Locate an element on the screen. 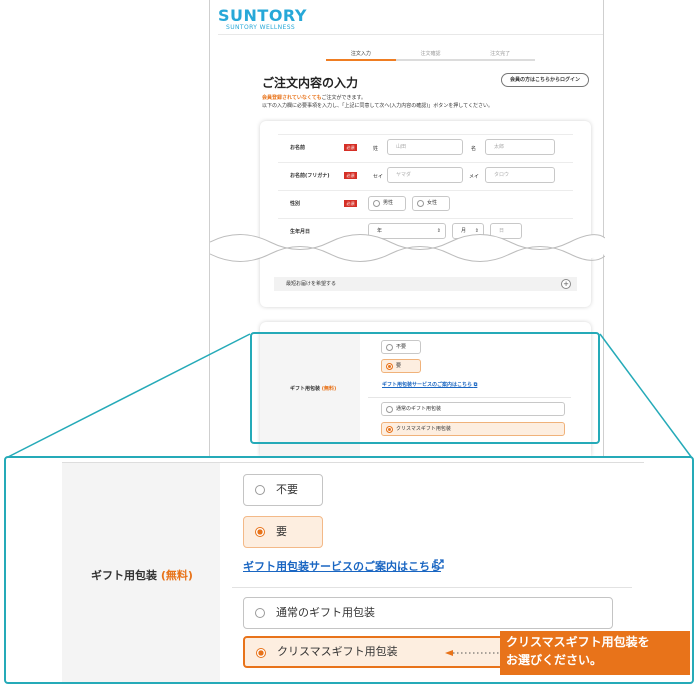 Image resolution: width=698 pixels, height=686 pixels. zoom-gift-label-text: ギフト用包装 is located at coordinates (124, 575).